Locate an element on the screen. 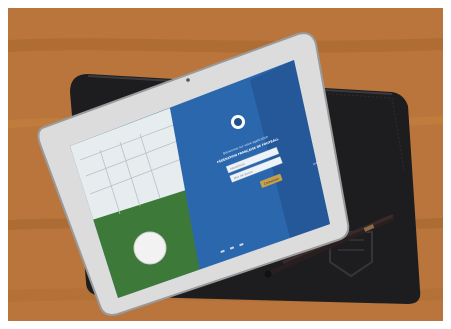  ffr-crest-icon is located at coordinates (238, 122).